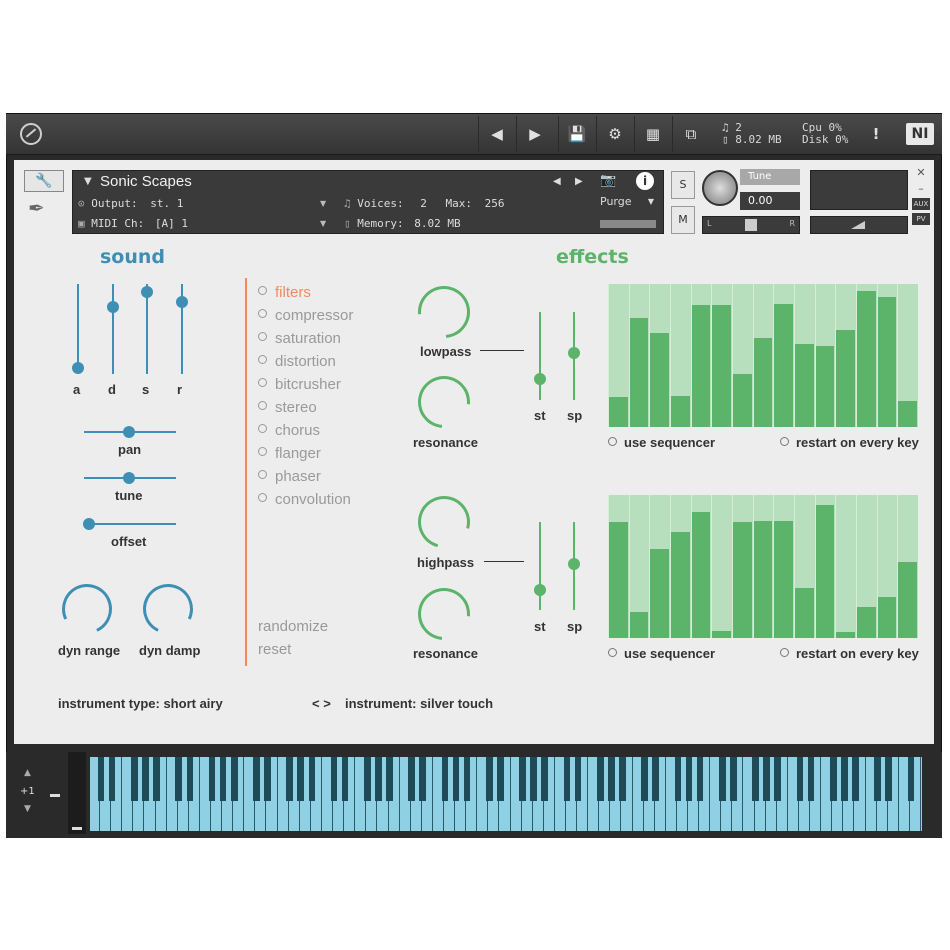 The width and height of the screenshot is (950, 950). I want to click on mod-wheel, so click(77, 793).